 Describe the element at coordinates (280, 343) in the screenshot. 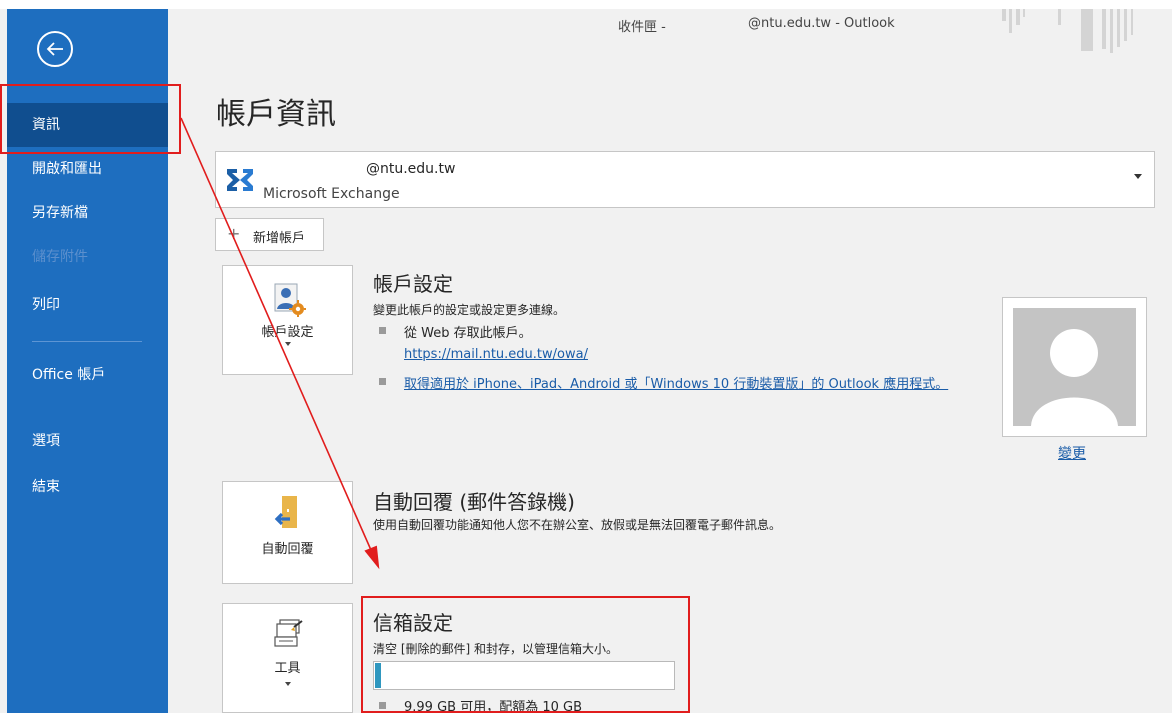

I see `annotation-arrow` at that location.